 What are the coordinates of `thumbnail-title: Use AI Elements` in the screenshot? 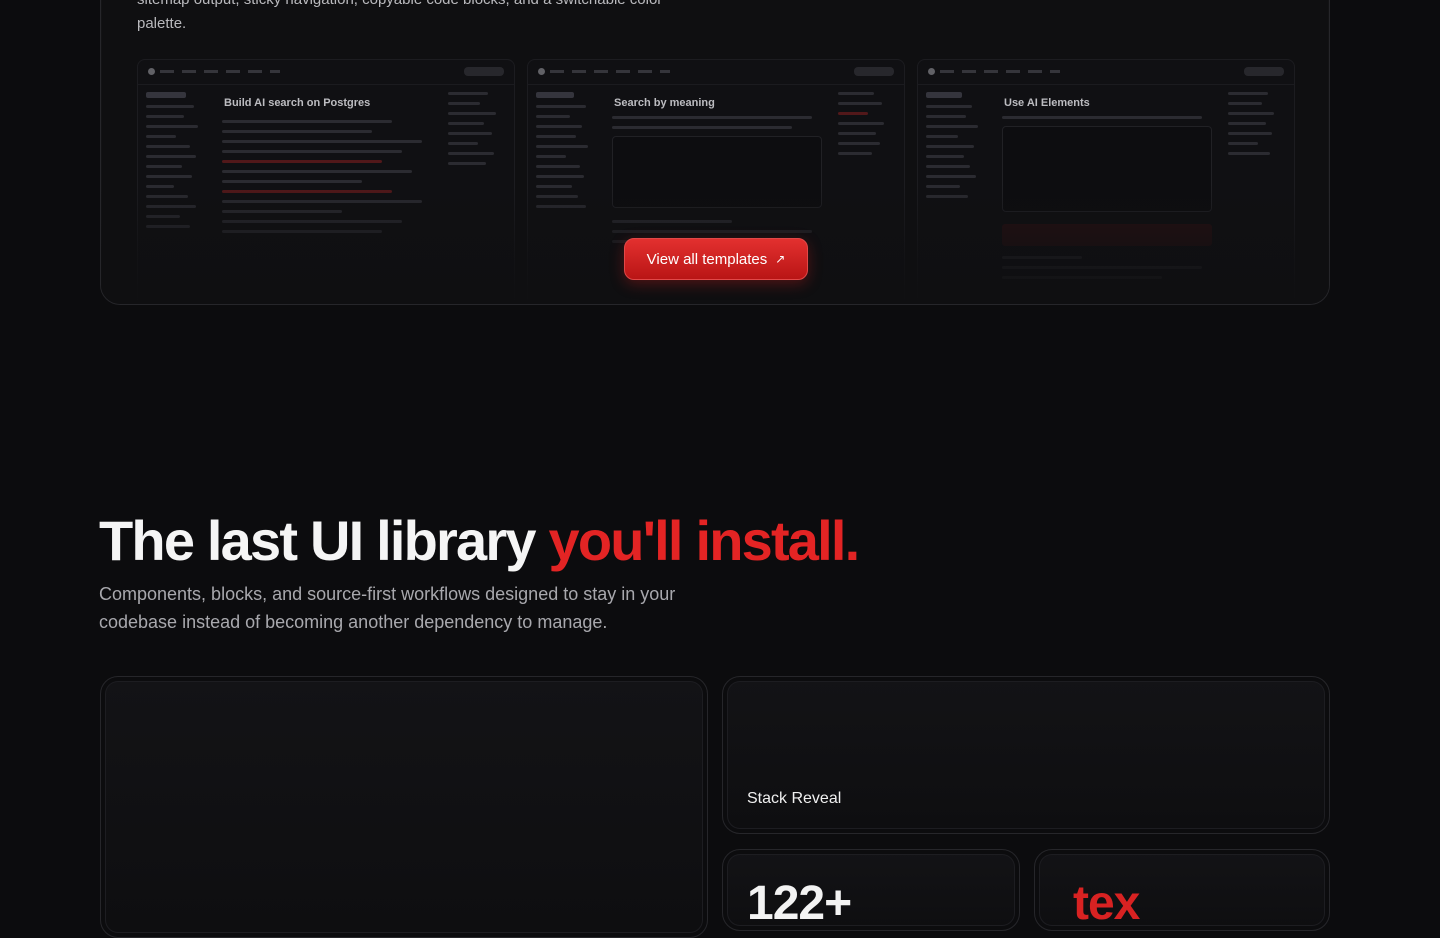 It's located at (1047, 103).